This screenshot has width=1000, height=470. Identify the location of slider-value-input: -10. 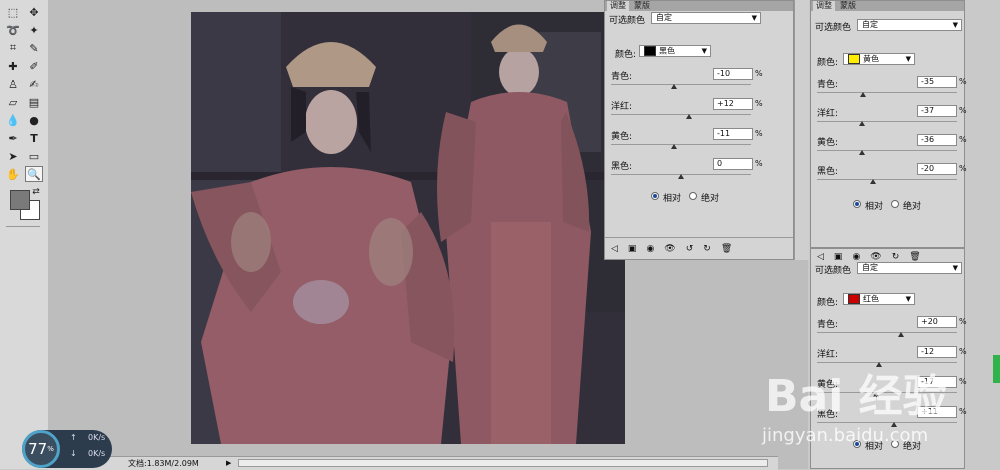
(733, 74).